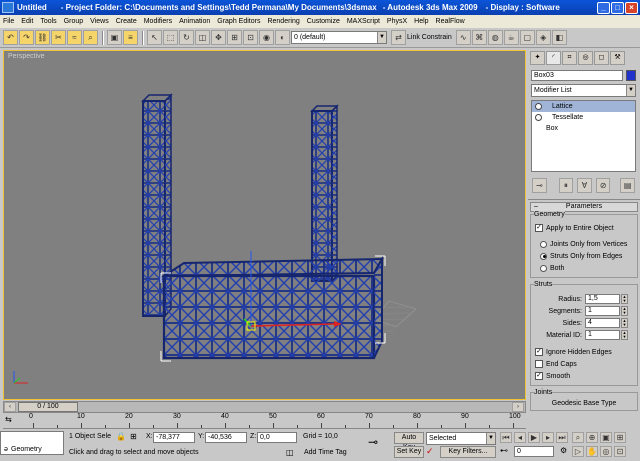 The width and height of the screenshot is (640, 461). What do you see at coordinates (601, 58) in the screenshot?
I see `display-tab-icon: ◻` at bounding box center [601, 58].